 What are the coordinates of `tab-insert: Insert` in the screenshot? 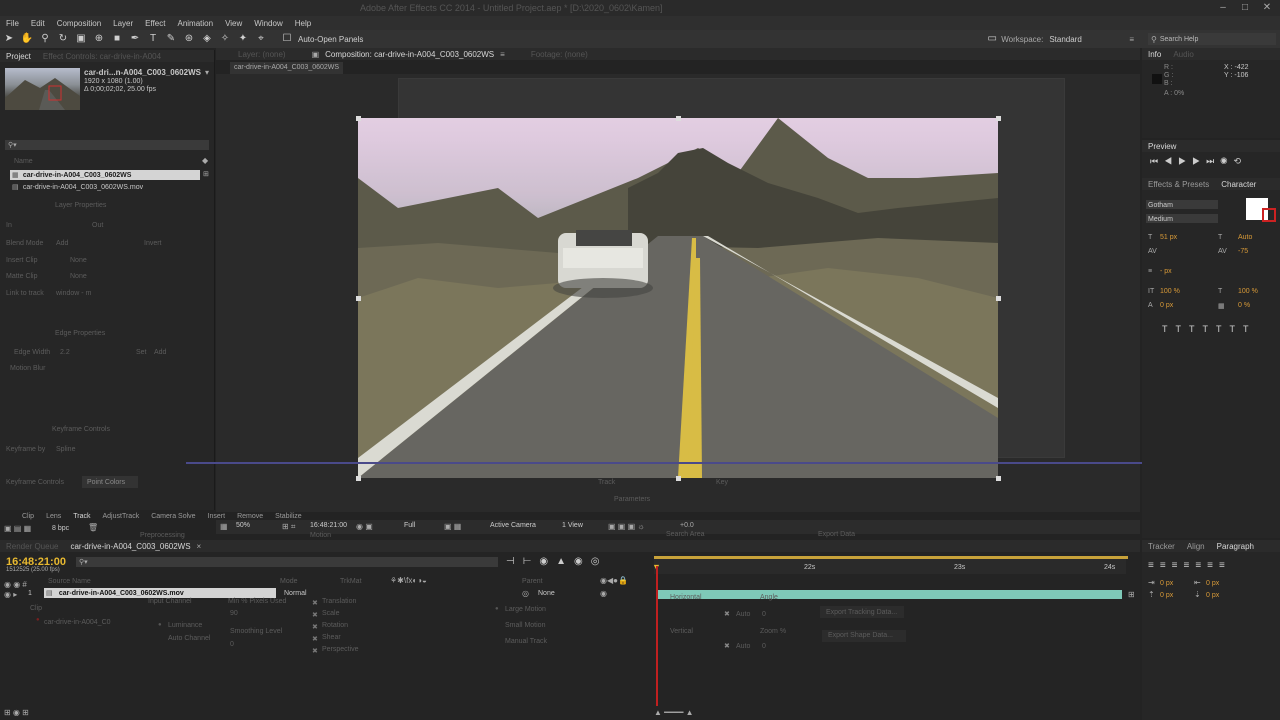 It's located at (217, 516).